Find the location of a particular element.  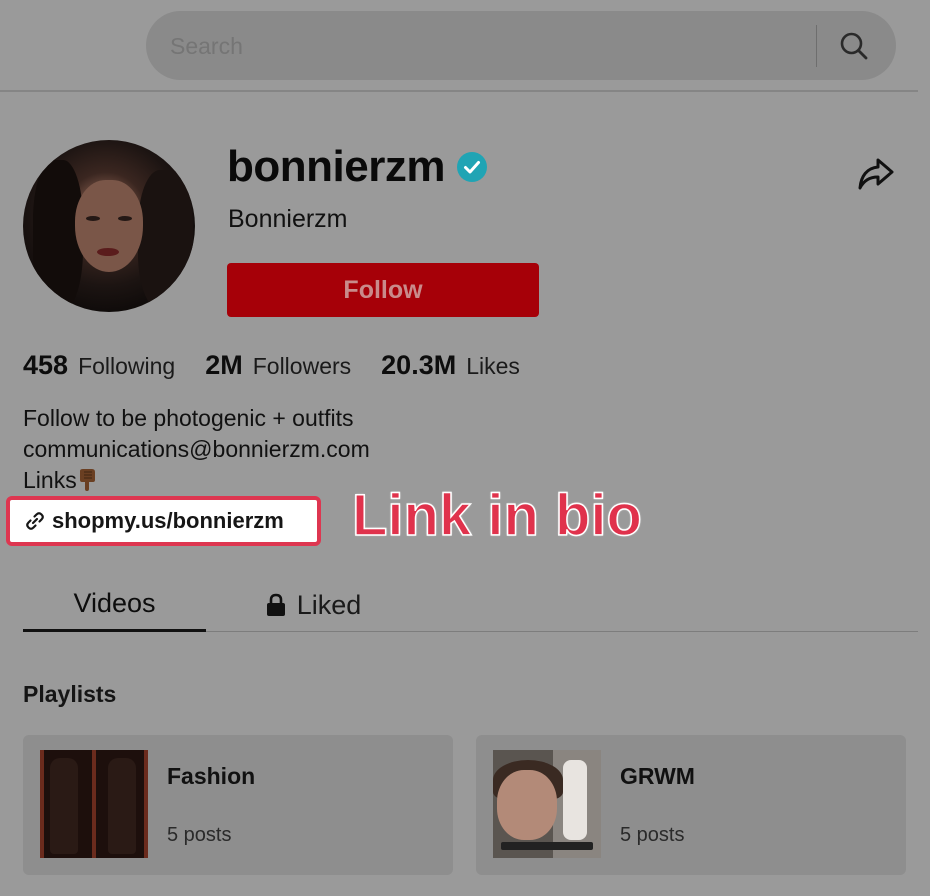

search-button is located at coordinates (854, 46).